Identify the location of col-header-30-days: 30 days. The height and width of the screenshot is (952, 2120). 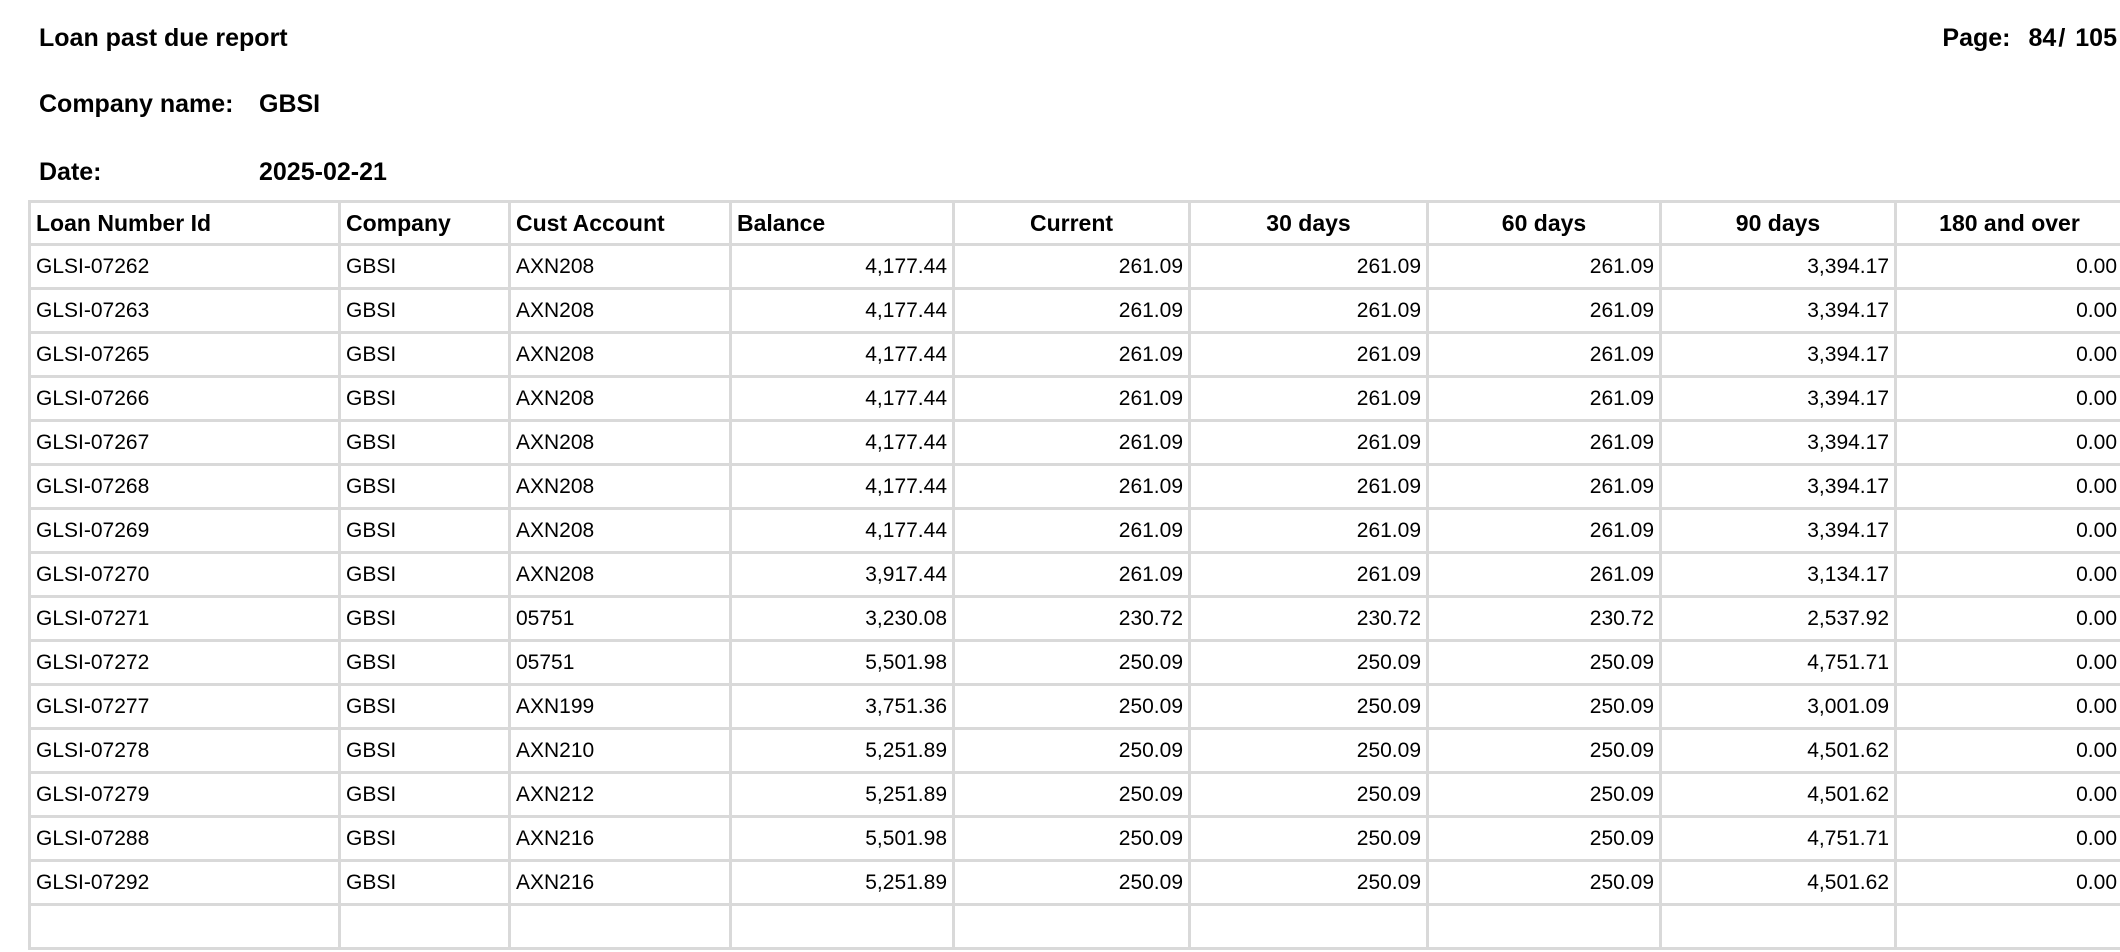
(1308, 223).